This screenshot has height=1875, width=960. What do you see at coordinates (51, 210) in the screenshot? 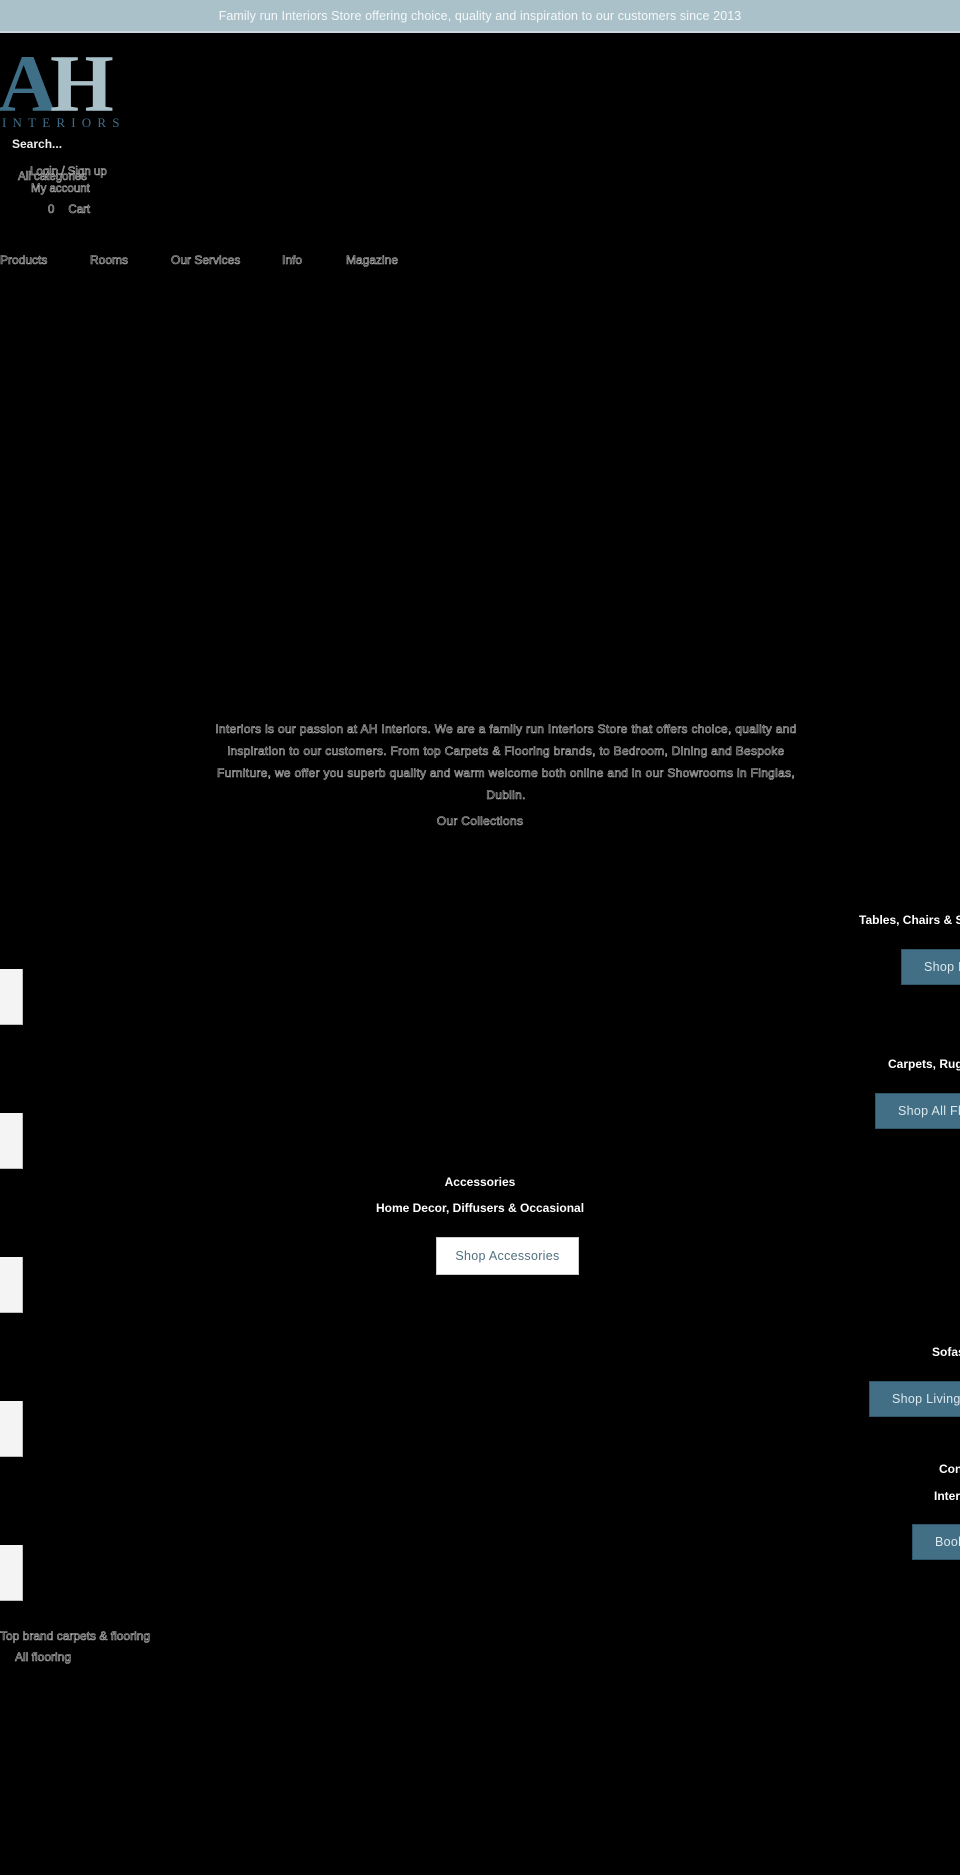
I see `cart-count: 0` at bounding box center [51, 210].